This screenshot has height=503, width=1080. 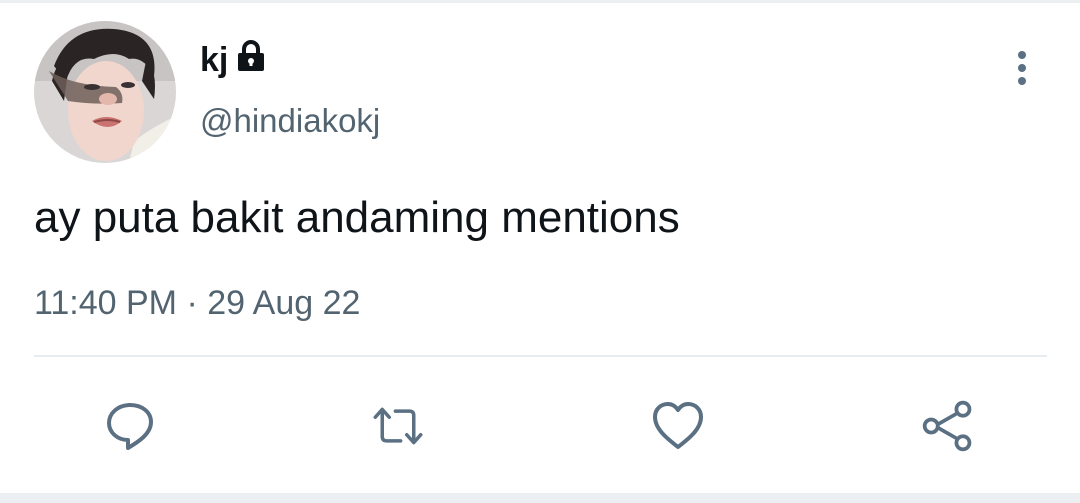 What do you see at coordinates (106, 303) in the screenshot?
I see `tweet-time: 11:40 PM` at bounding box center [106, 303].